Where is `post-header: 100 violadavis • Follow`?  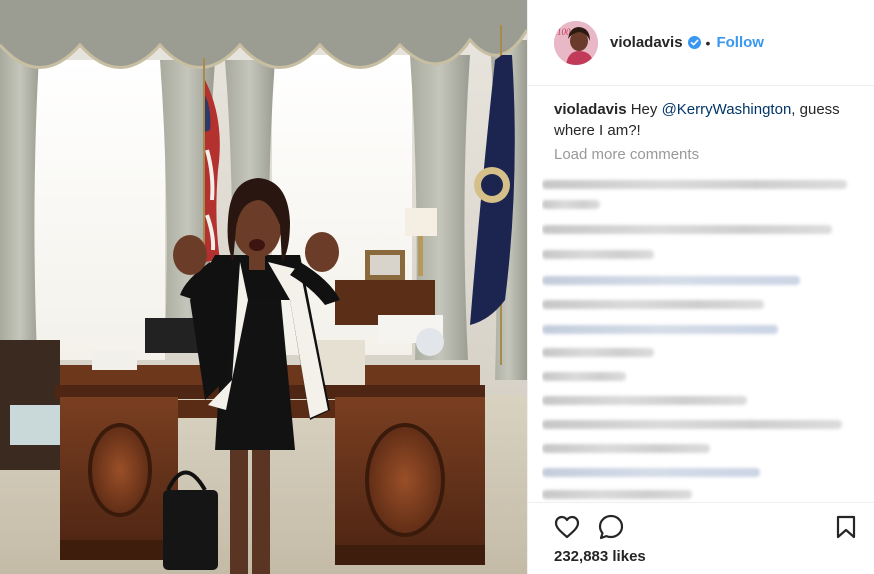
post-header: 100 violadavis • Follow is located at coordinates (701, 43).